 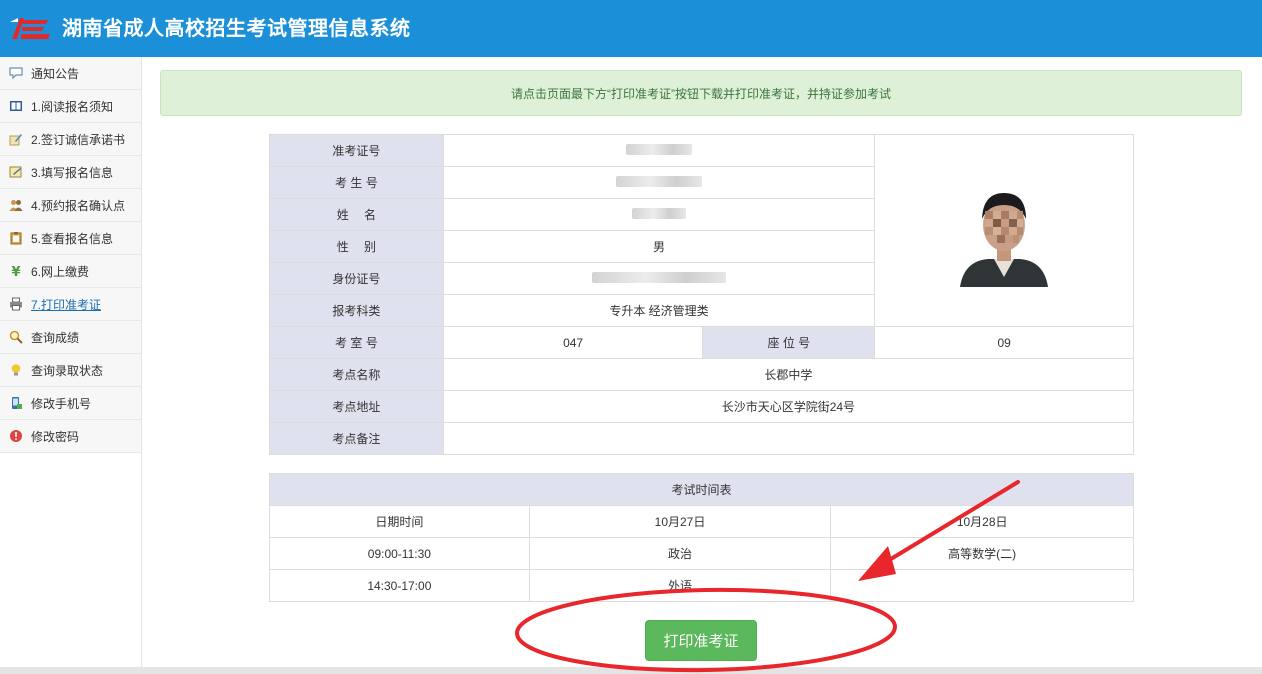 I want to click on id-card-value, so click(x=659, y=278).